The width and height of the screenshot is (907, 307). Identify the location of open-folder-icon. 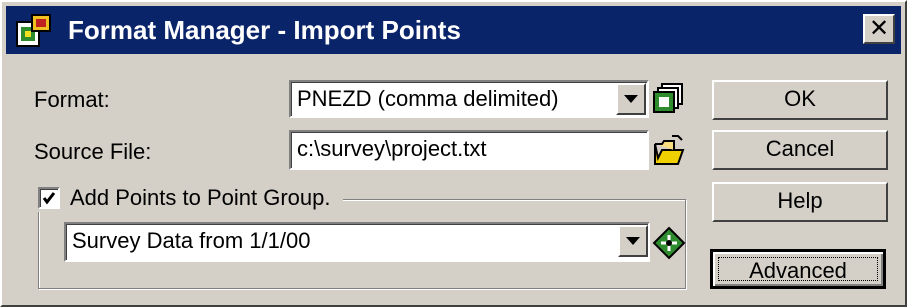
(669, 151).